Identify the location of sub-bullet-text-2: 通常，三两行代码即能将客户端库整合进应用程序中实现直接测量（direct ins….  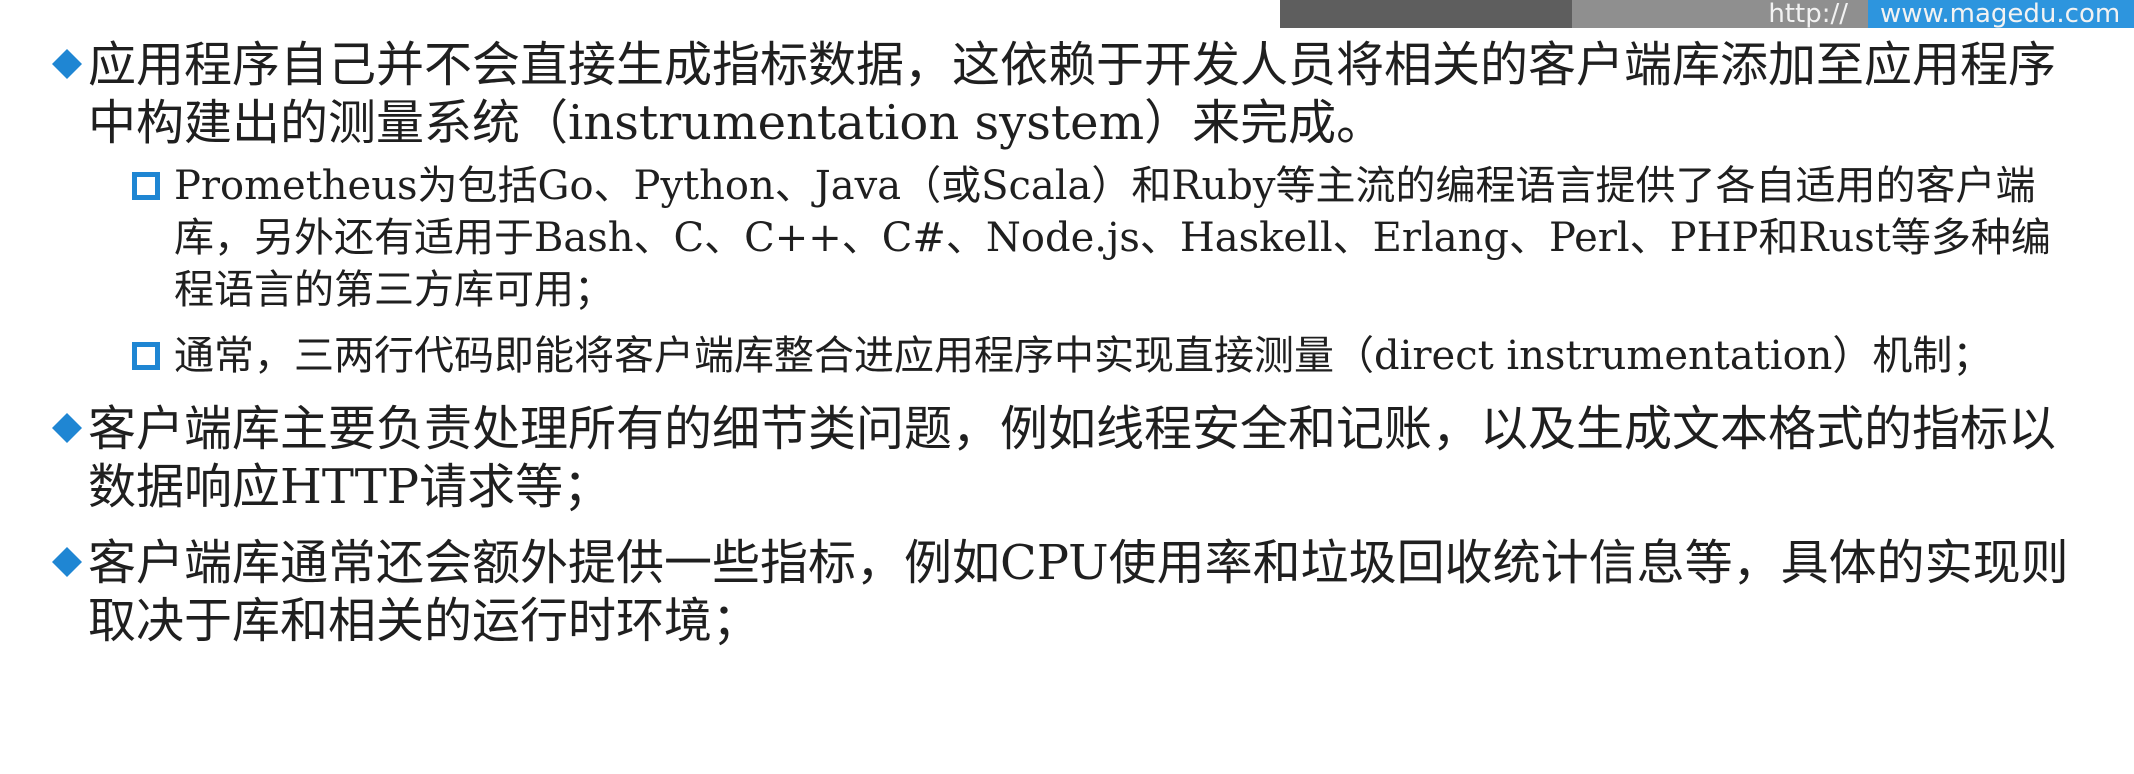
(1083, 356).